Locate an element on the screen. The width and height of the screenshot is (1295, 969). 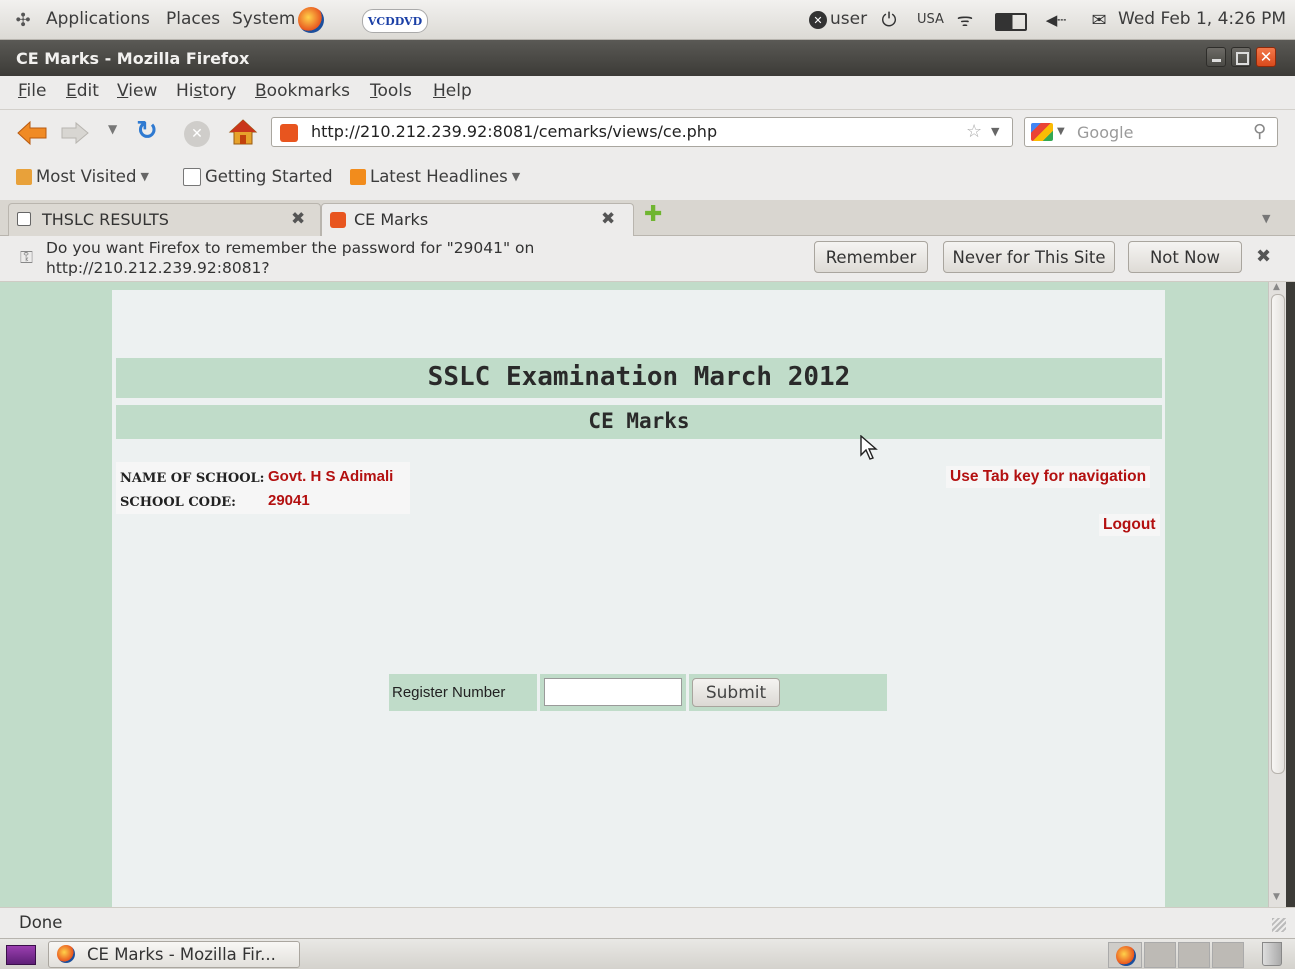
tab-navigation-hint: Use Tab key for navigation is located at coordinates (1048, 477).